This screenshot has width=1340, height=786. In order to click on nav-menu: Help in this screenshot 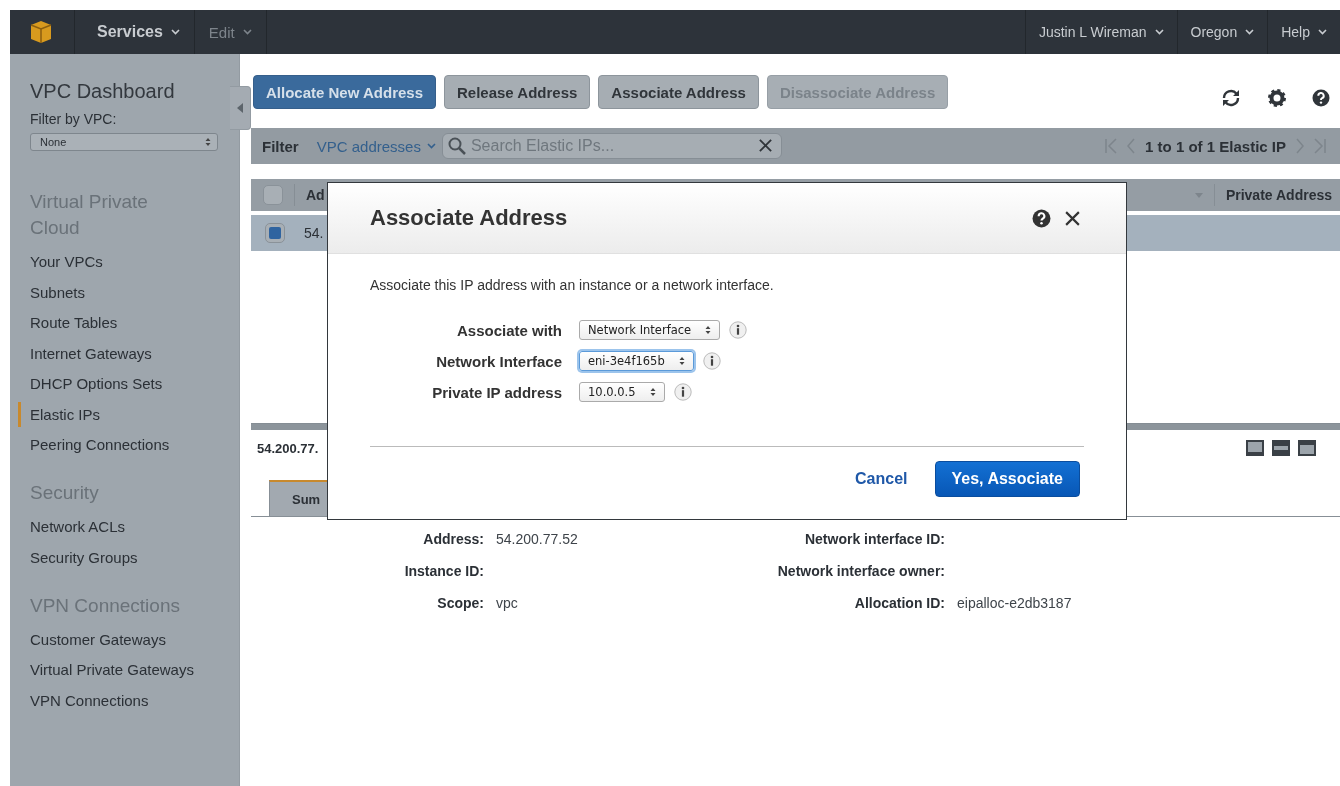, I will do `click(1303, 32)`.